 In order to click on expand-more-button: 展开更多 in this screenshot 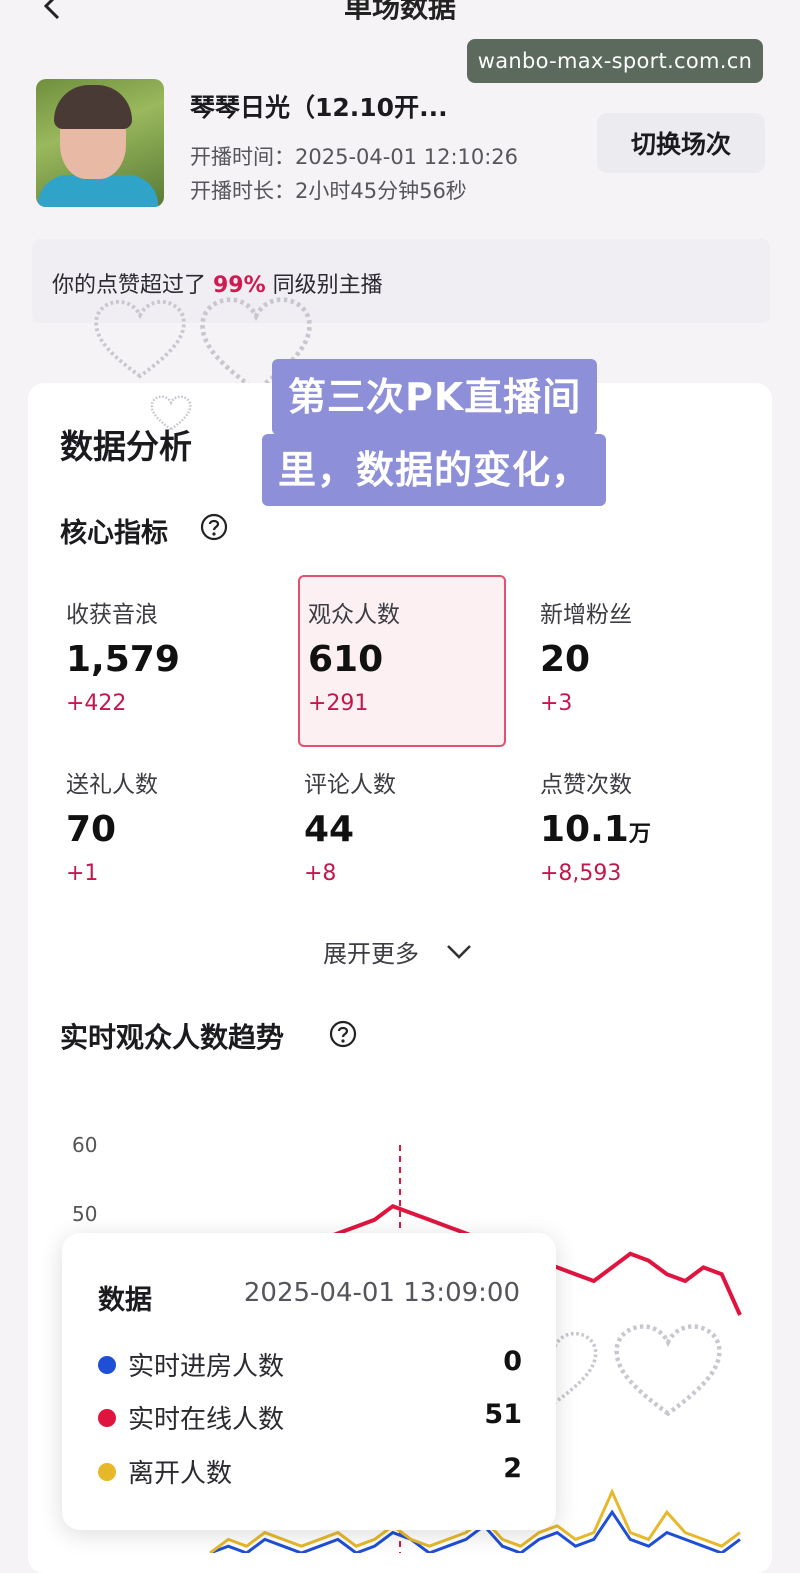, I will do `click(371, 951)`.